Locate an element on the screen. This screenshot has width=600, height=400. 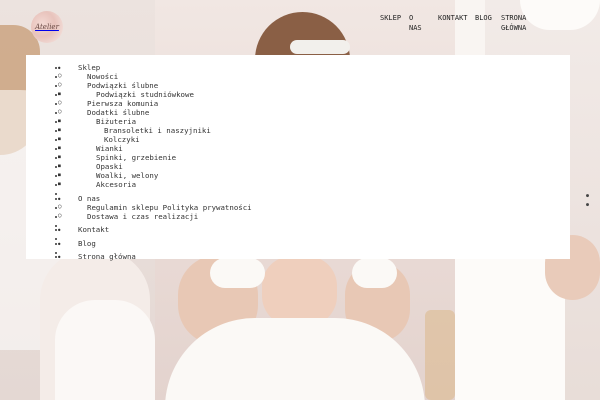
menu-link-kolczyki: Kolczyki is located at coordinates (122, 139).